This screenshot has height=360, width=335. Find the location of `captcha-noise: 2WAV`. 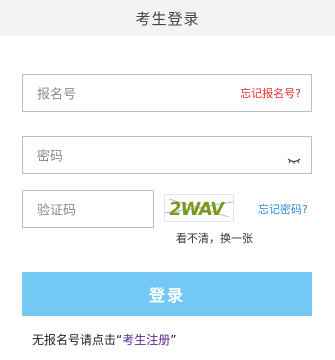

captcha-noise: 2WAV is located at coordinates (199, 209).